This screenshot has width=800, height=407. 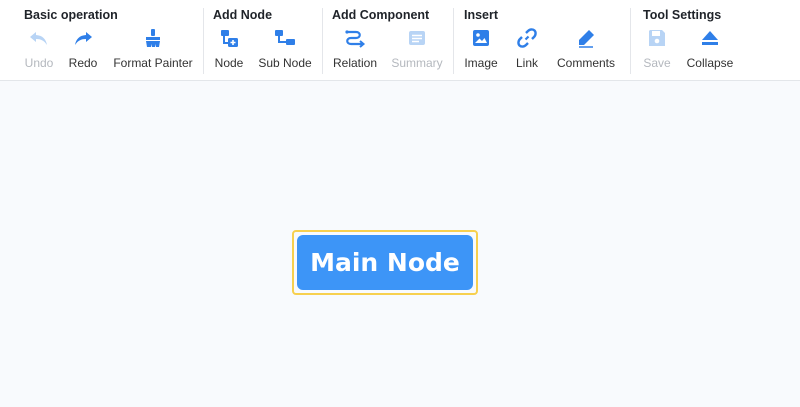 What do you see at coordinates (527, 38) in the screenshot?
I see `link-icon` at bounding box center [527, 38].